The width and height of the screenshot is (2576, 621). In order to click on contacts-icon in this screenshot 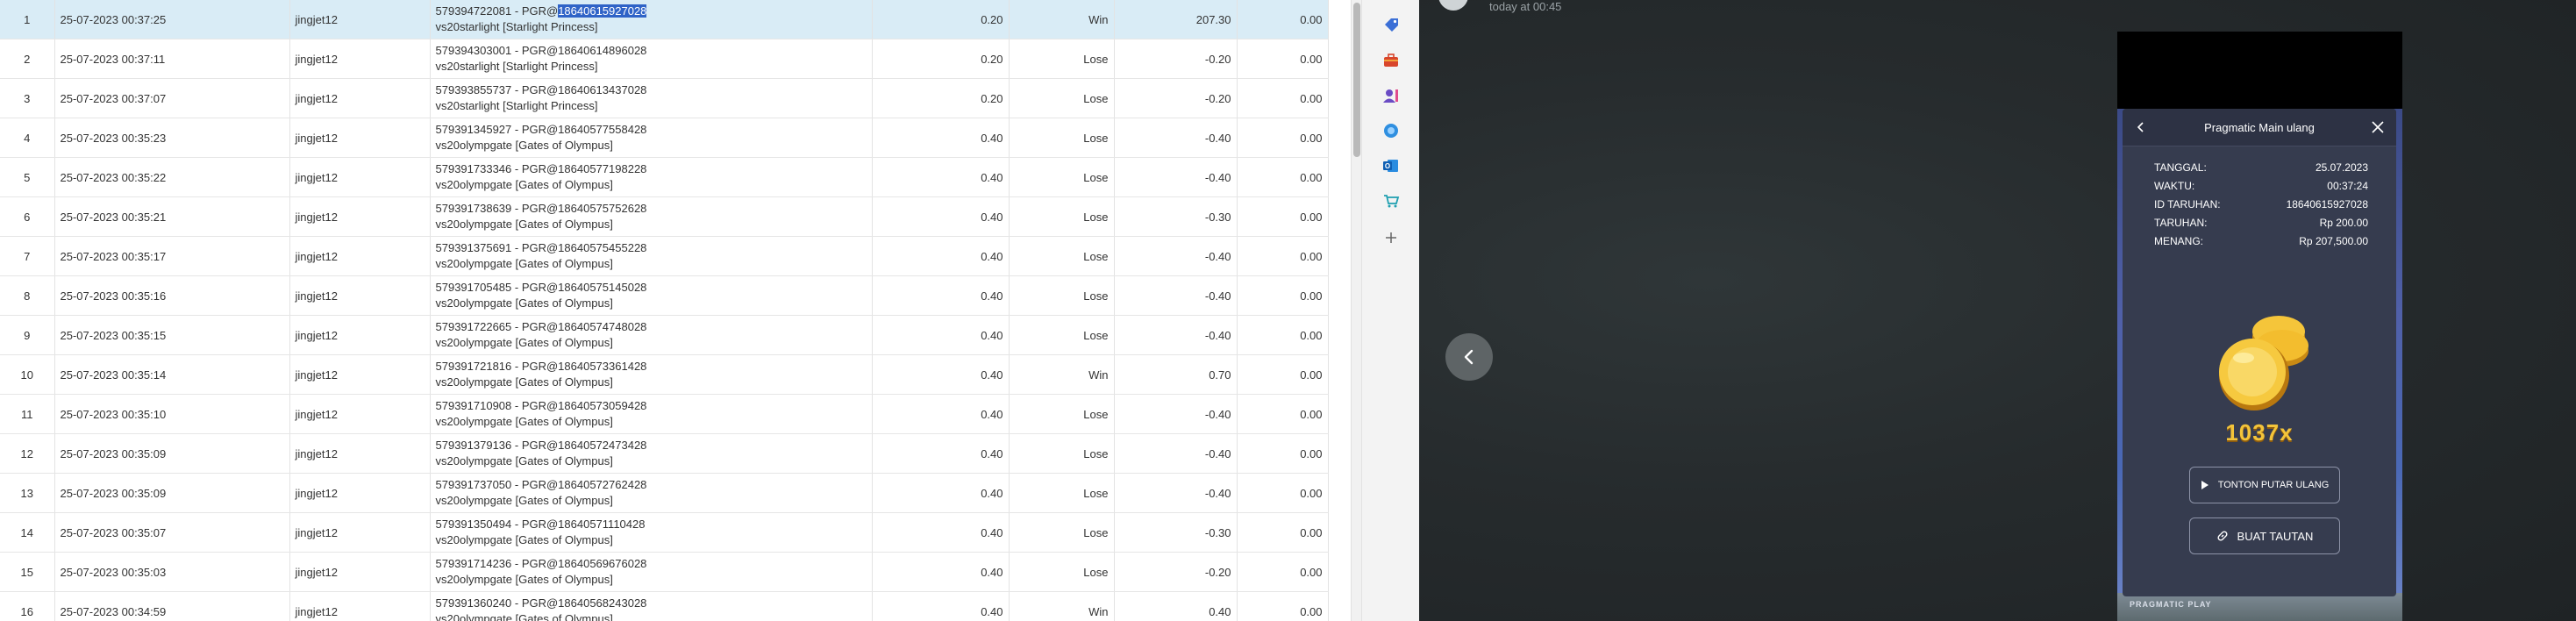, I will do `click(1391, 95)`.